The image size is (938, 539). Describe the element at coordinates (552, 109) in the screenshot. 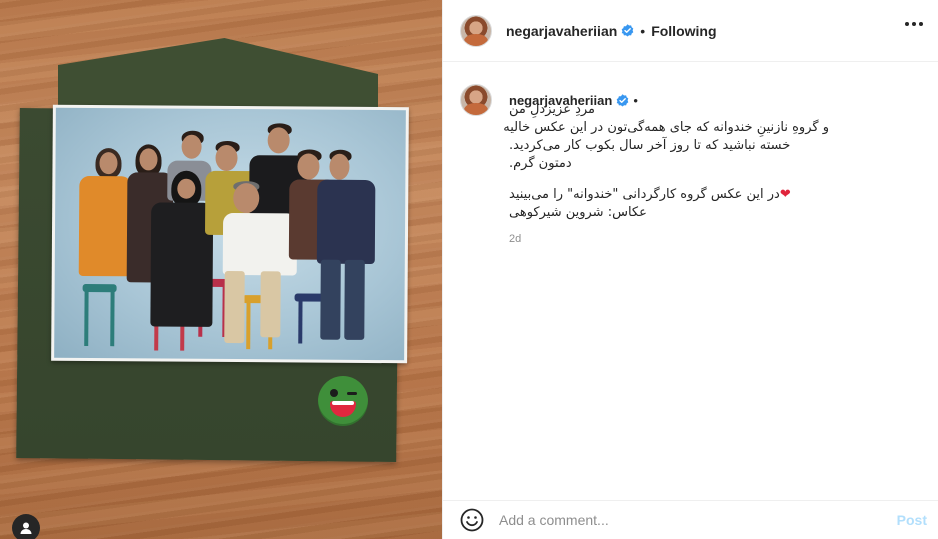

I see `caption-line: مردِ عزیزدلِ من` at that location.